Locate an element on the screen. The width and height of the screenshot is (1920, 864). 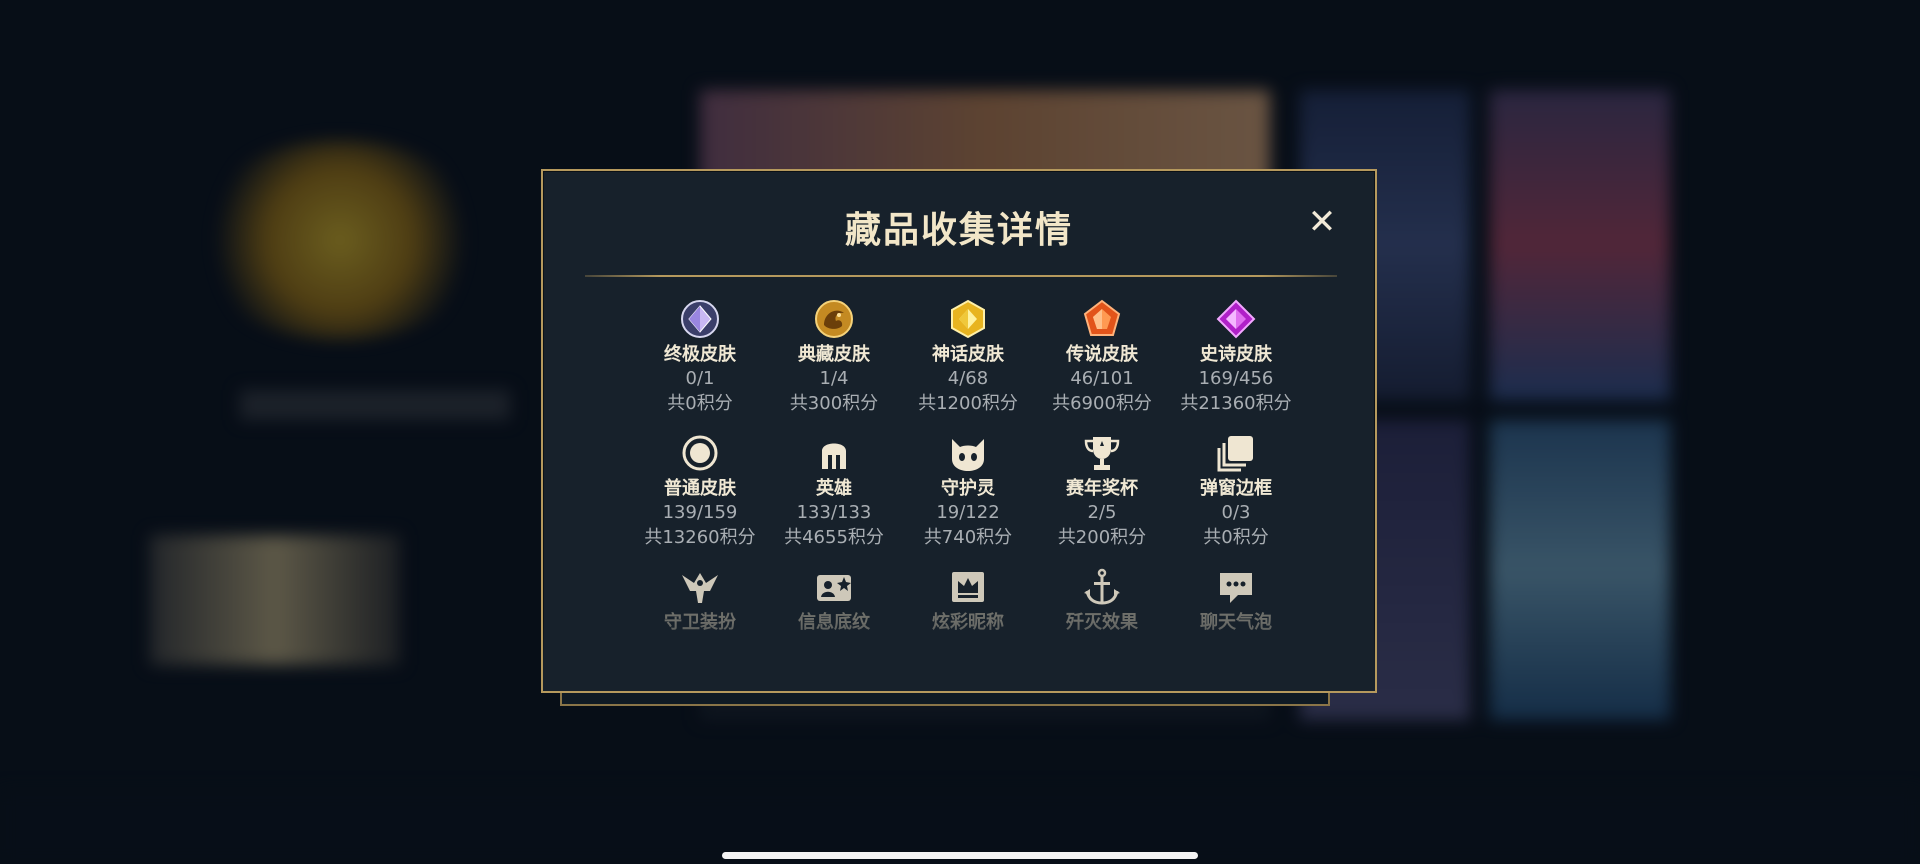
close-button: ✕ is located at coordinates (1322, 222).